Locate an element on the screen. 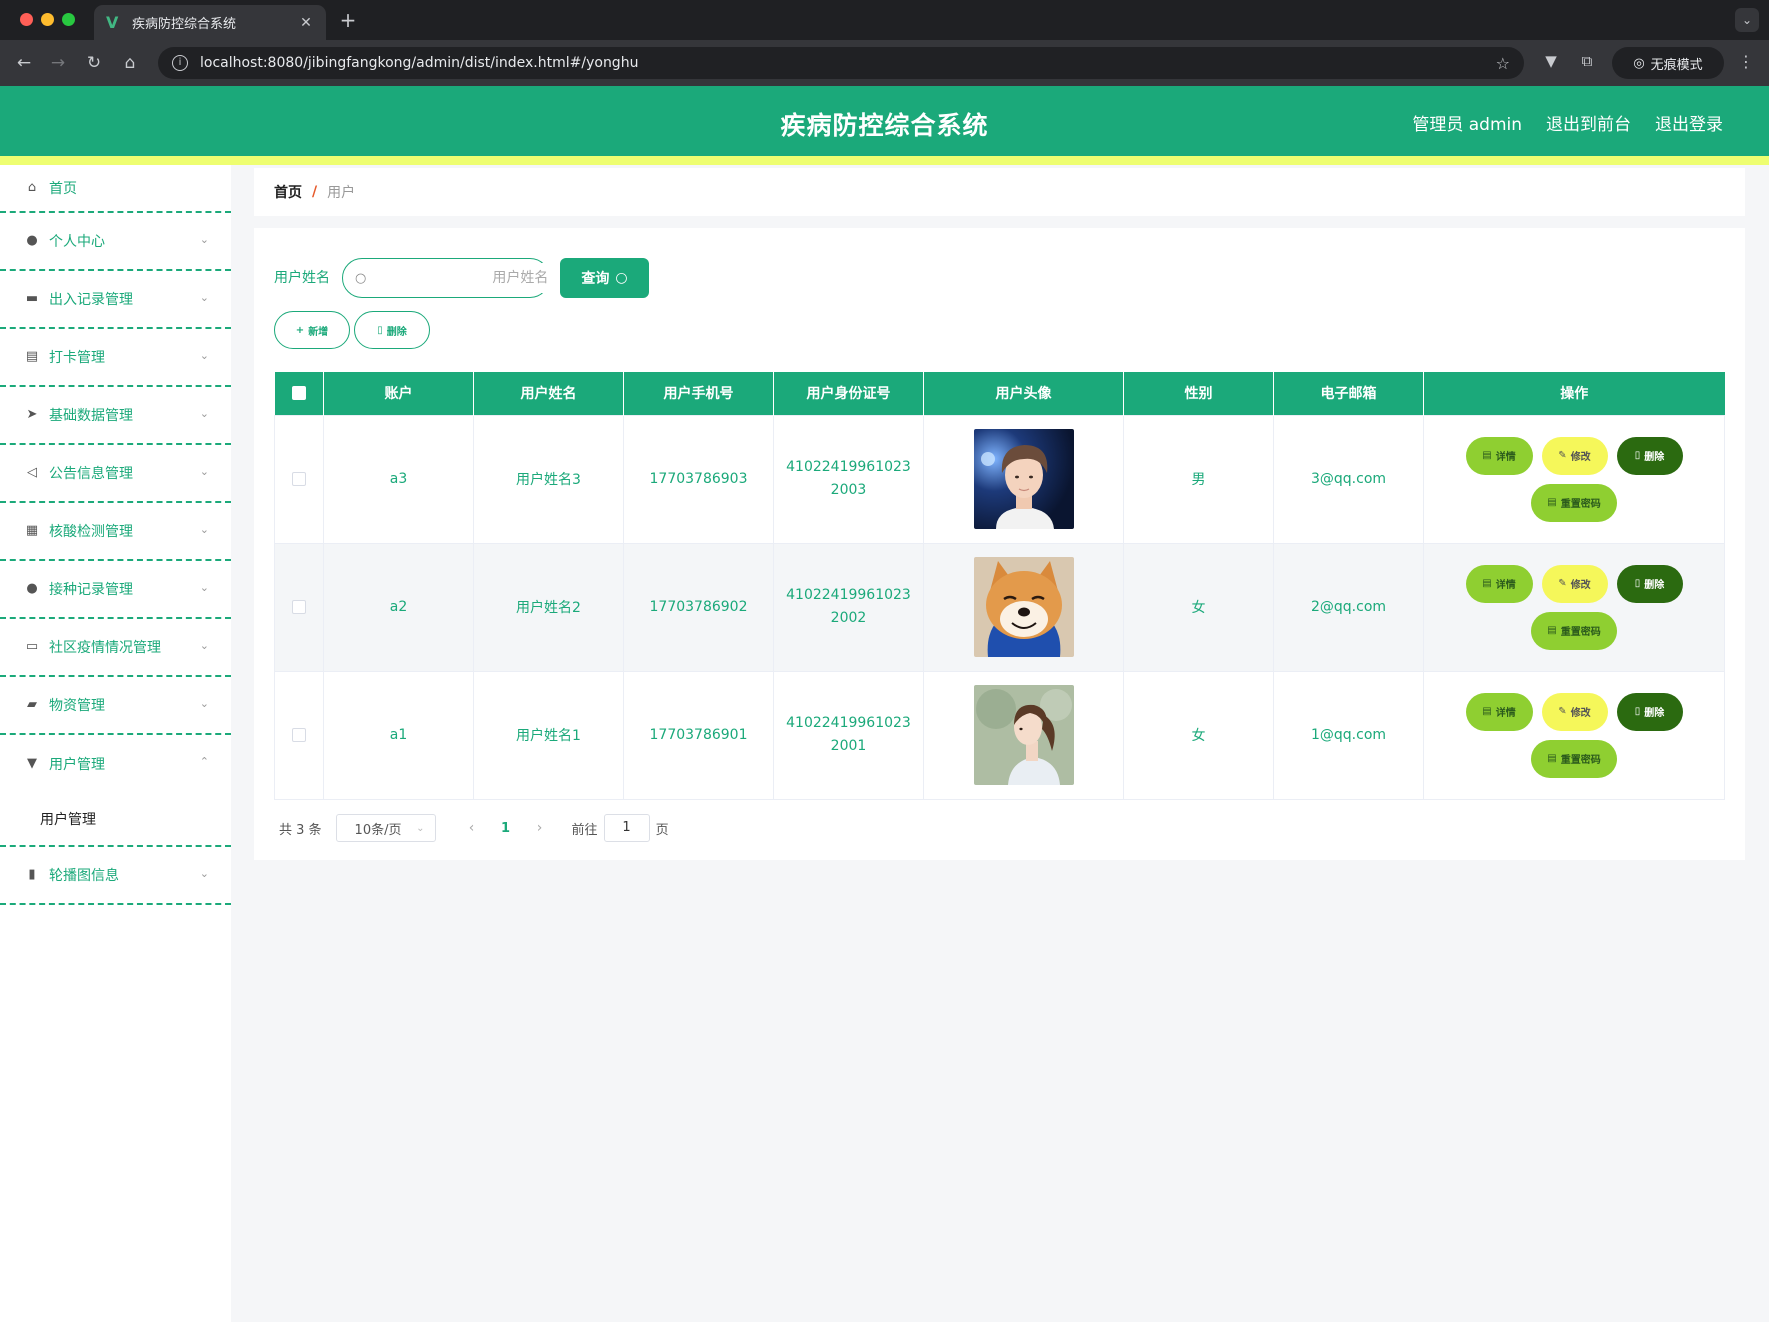 The height and width of the screenshot is (1322, 1769). sidebar-group-users: ▼ 用户管理 ⌃ 用户管理 is located at coordinates (115, 791).